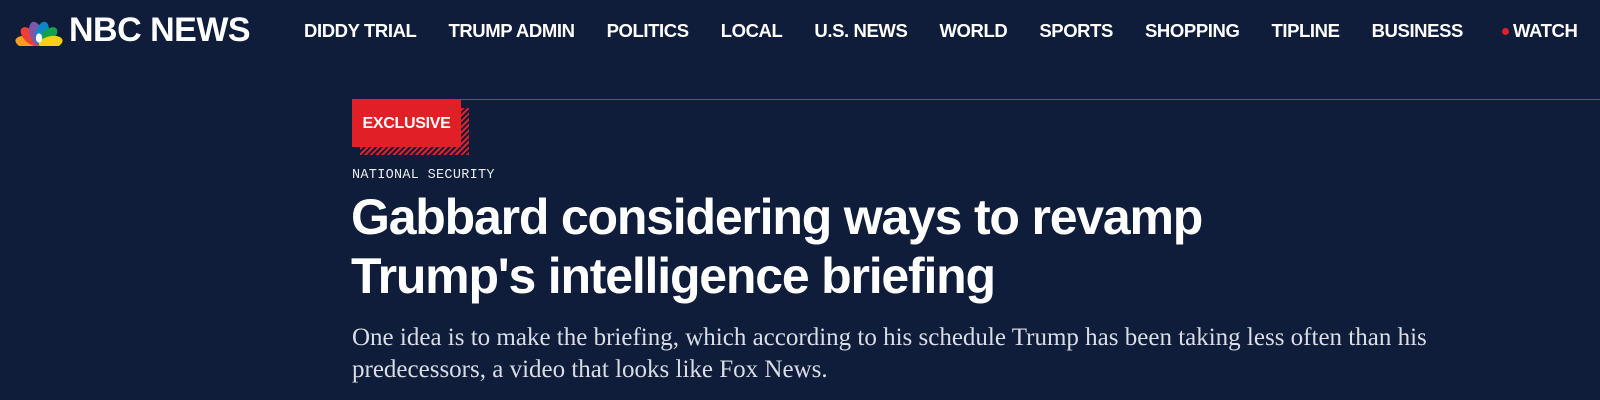  Describe the element at coordinates (752, 31) in the screenshot. I see `nav-item-local: LOCAL` at that location.